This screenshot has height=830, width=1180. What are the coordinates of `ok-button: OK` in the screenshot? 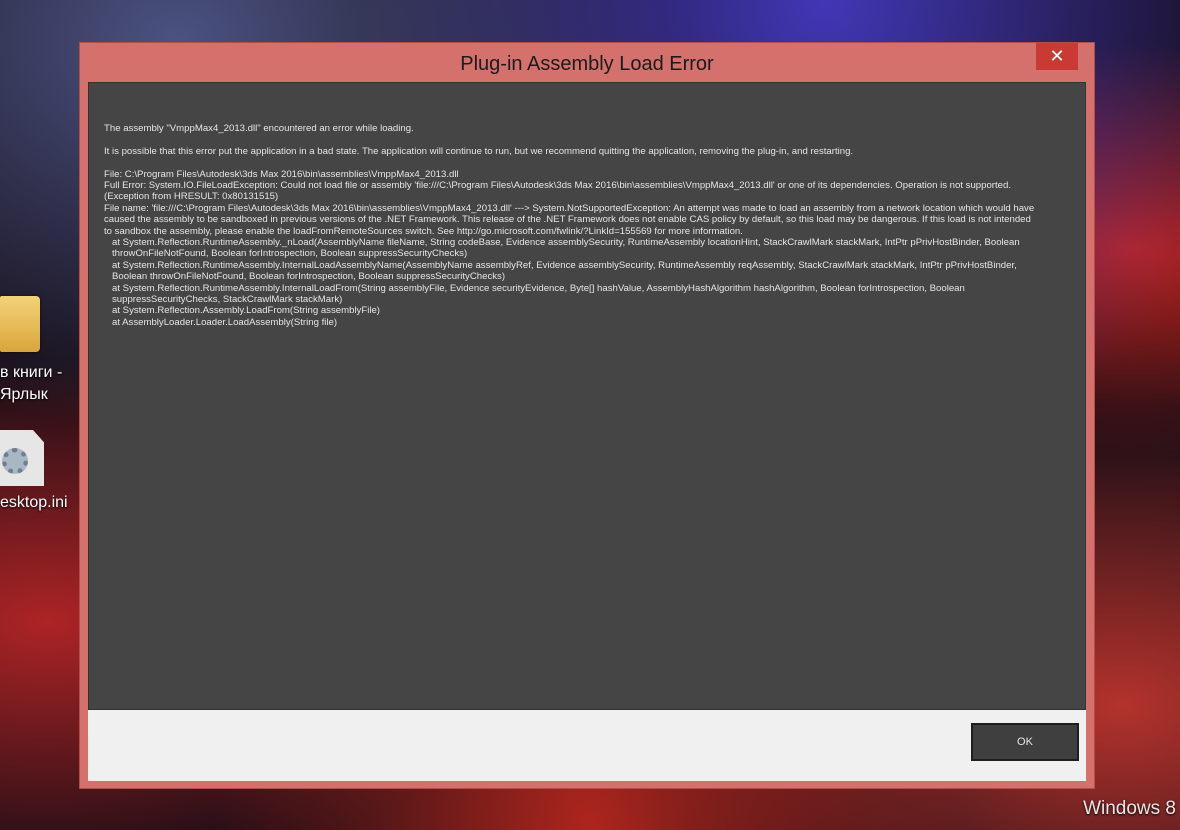 It's located at (1025, 742).